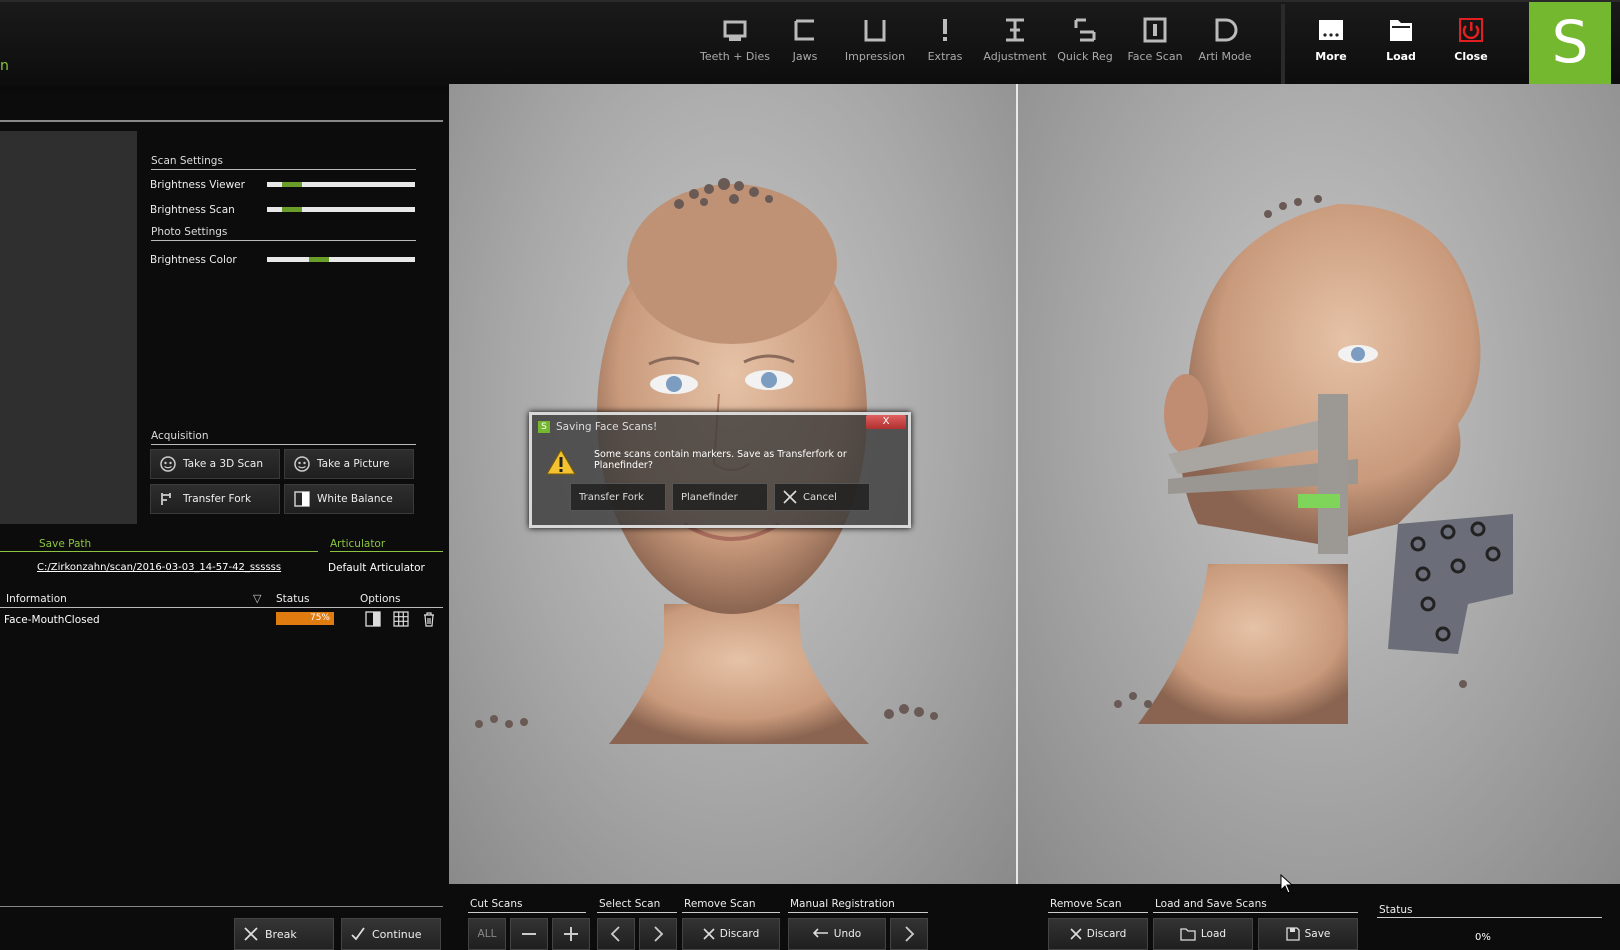  What do you see at coordinates (187, 161) in the screenshot?
I see `scan-settings-title: Scan Settings` at bounding box center [187, 161].